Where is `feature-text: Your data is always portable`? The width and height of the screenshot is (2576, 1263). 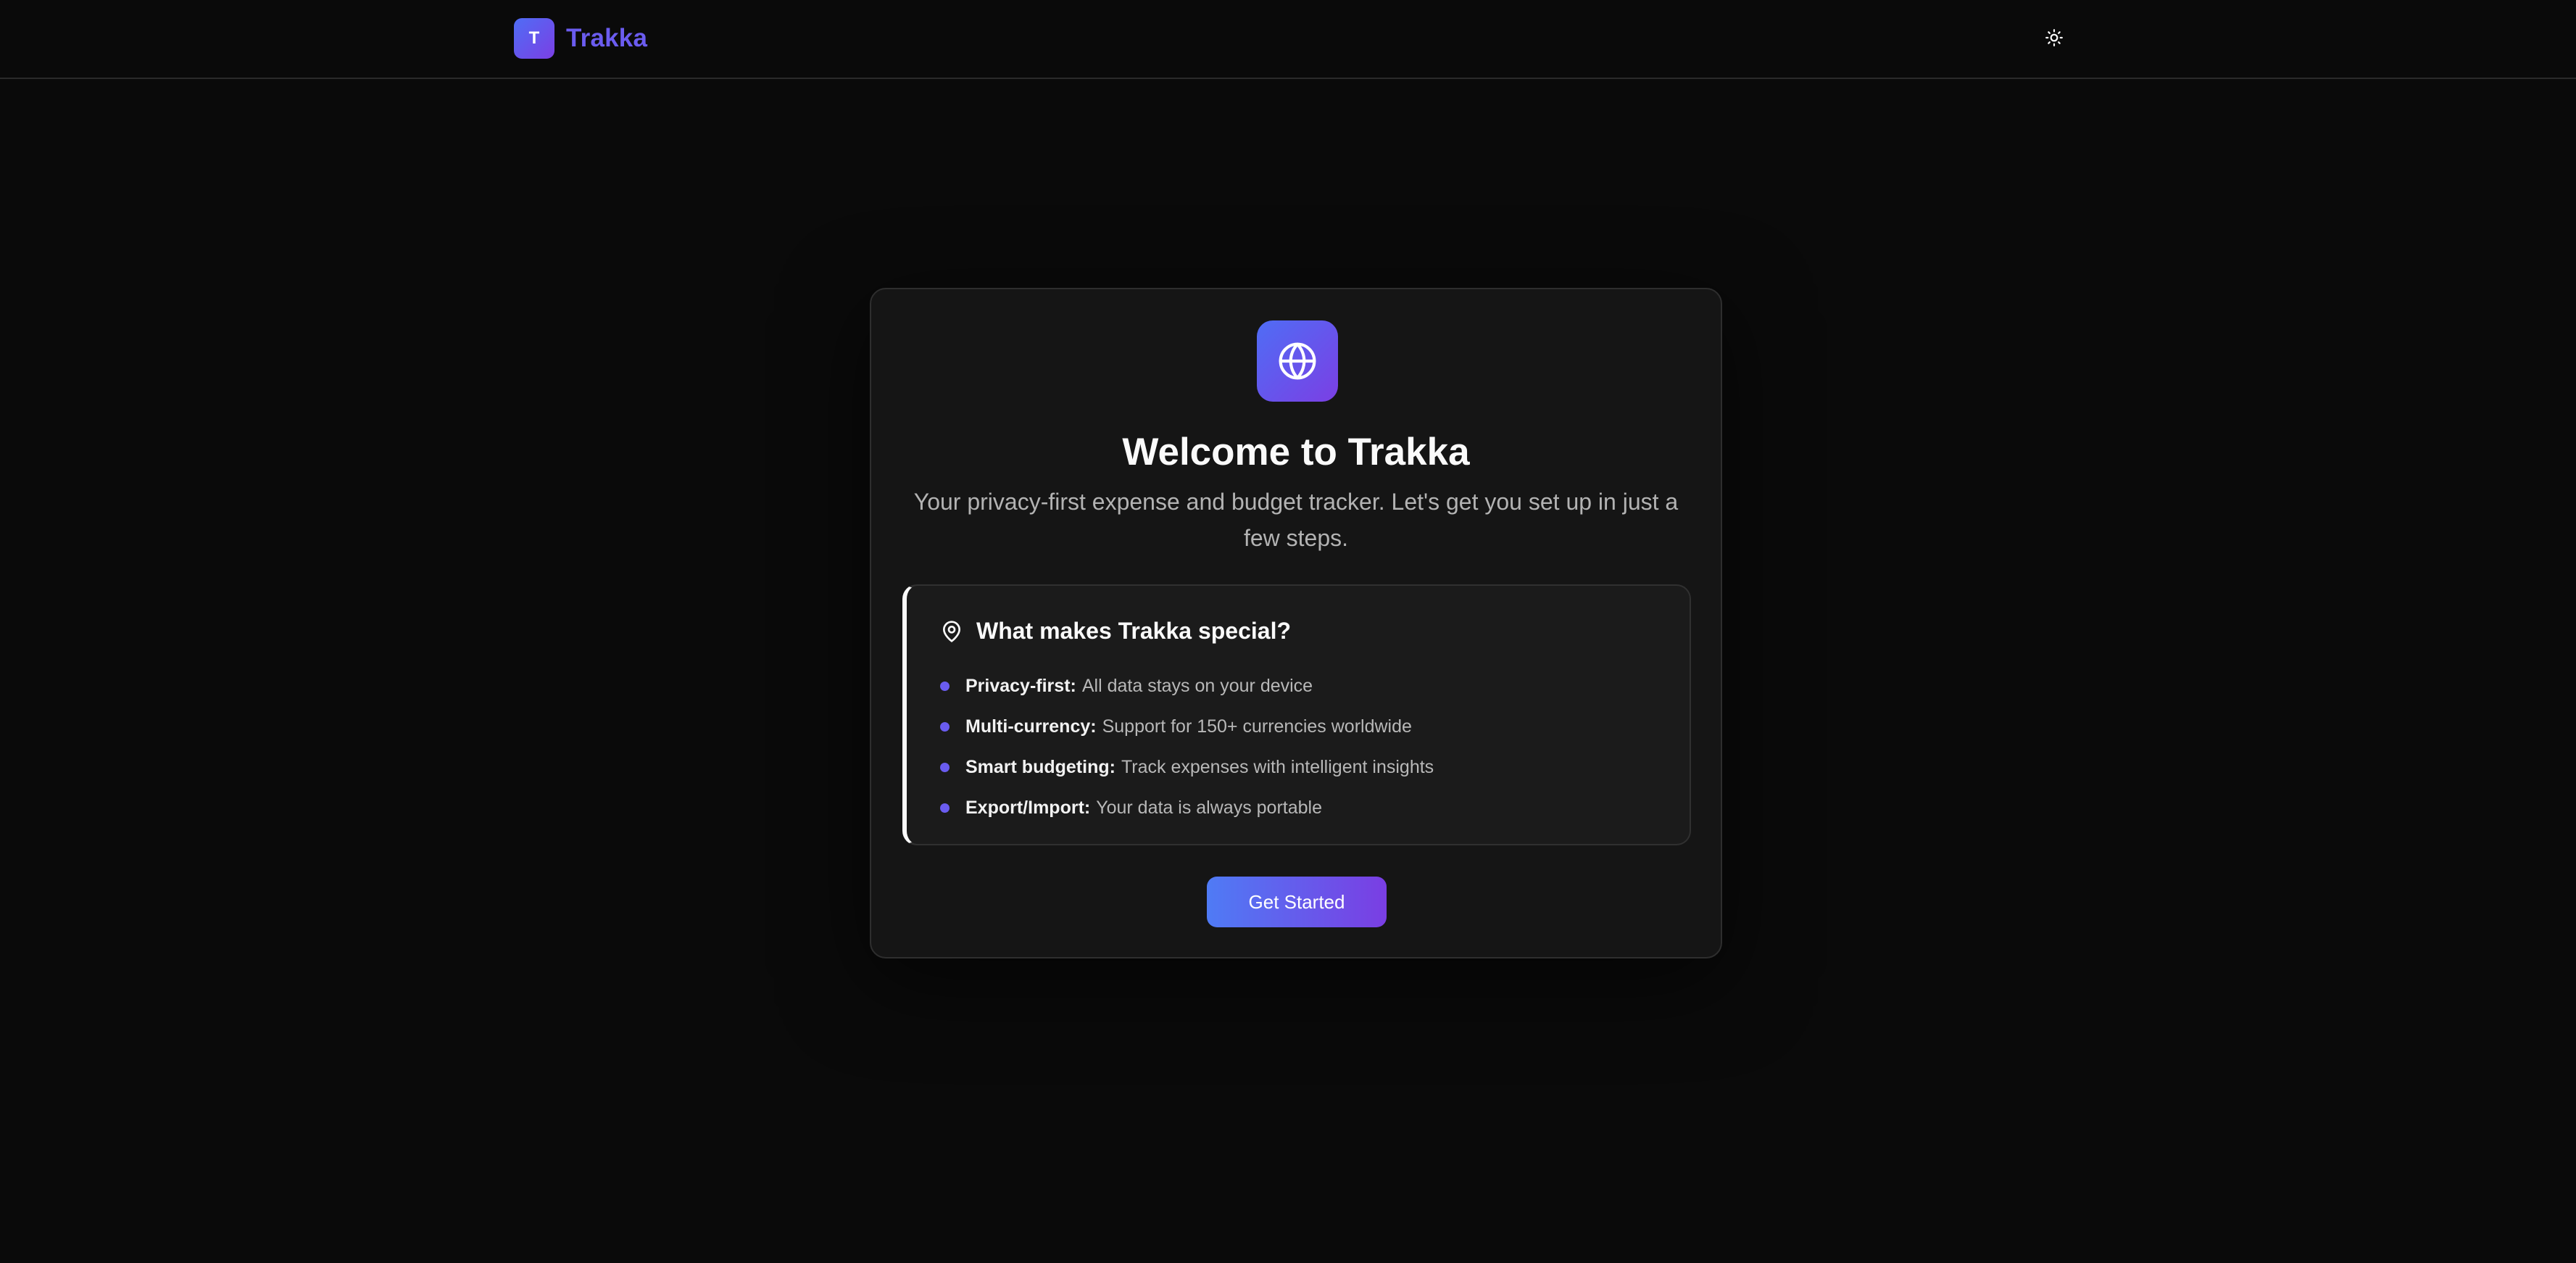
feature-text: Your data is always portable is located at coordinates (1209, 807).